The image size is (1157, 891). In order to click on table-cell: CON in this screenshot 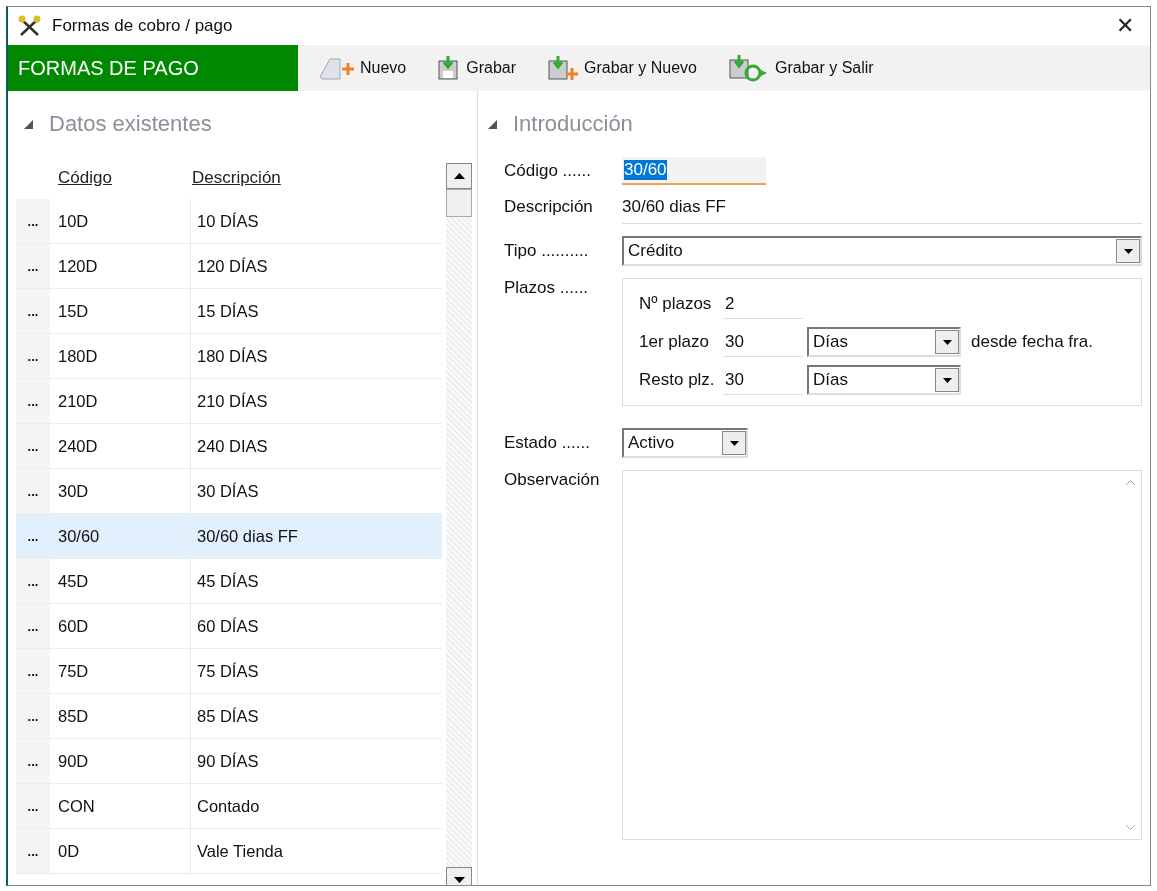, I will do `click(120, 806)`.